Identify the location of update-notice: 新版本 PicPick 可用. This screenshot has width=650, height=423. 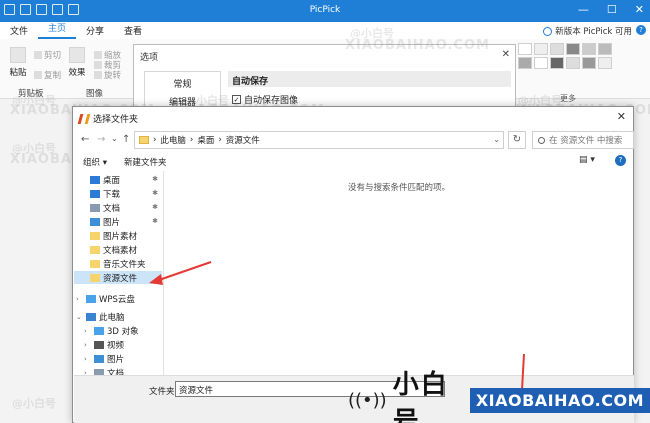
(587, 31).